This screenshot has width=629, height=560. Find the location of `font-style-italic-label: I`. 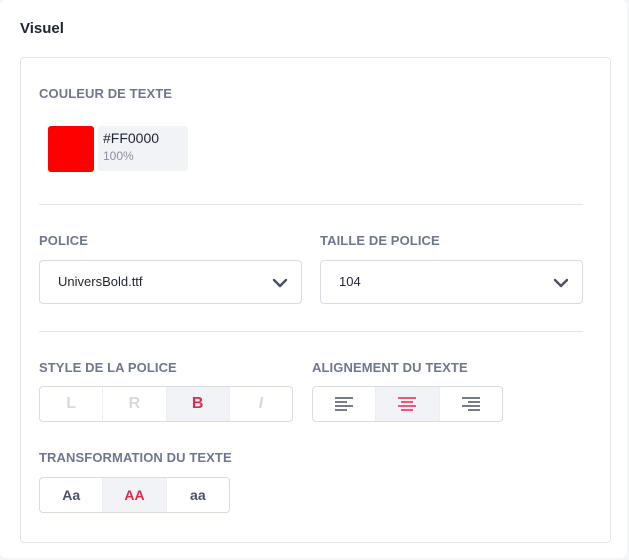

font-style-italic-label: I is located at coordinates (261, 403).